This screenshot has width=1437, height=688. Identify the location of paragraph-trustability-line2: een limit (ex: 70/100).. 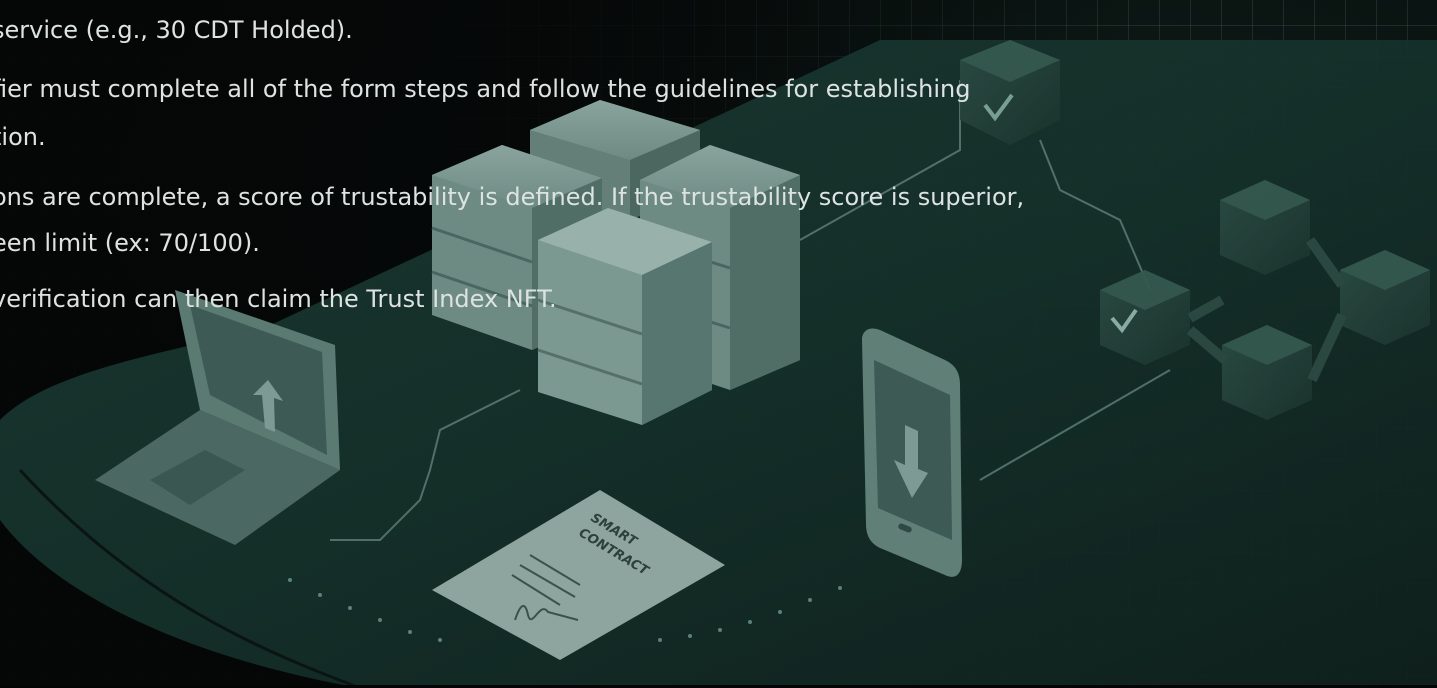
(130, 243).